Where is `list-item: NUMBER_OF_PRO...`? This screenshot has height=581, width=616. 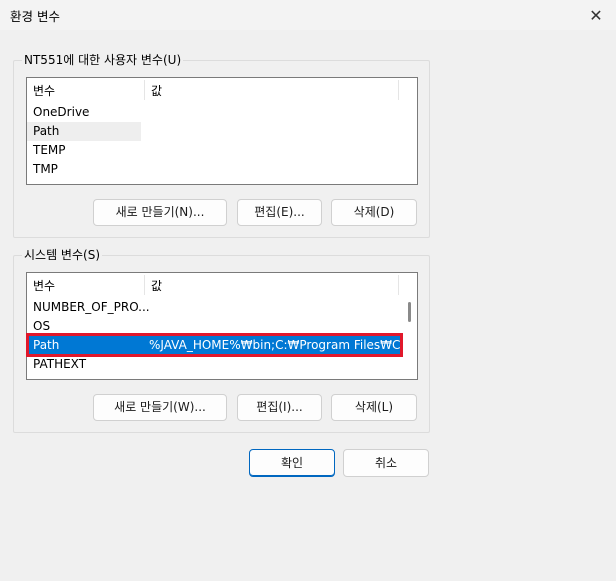 list-item: NUMBER_OF_PRO... is located at coordinates (222, 307).